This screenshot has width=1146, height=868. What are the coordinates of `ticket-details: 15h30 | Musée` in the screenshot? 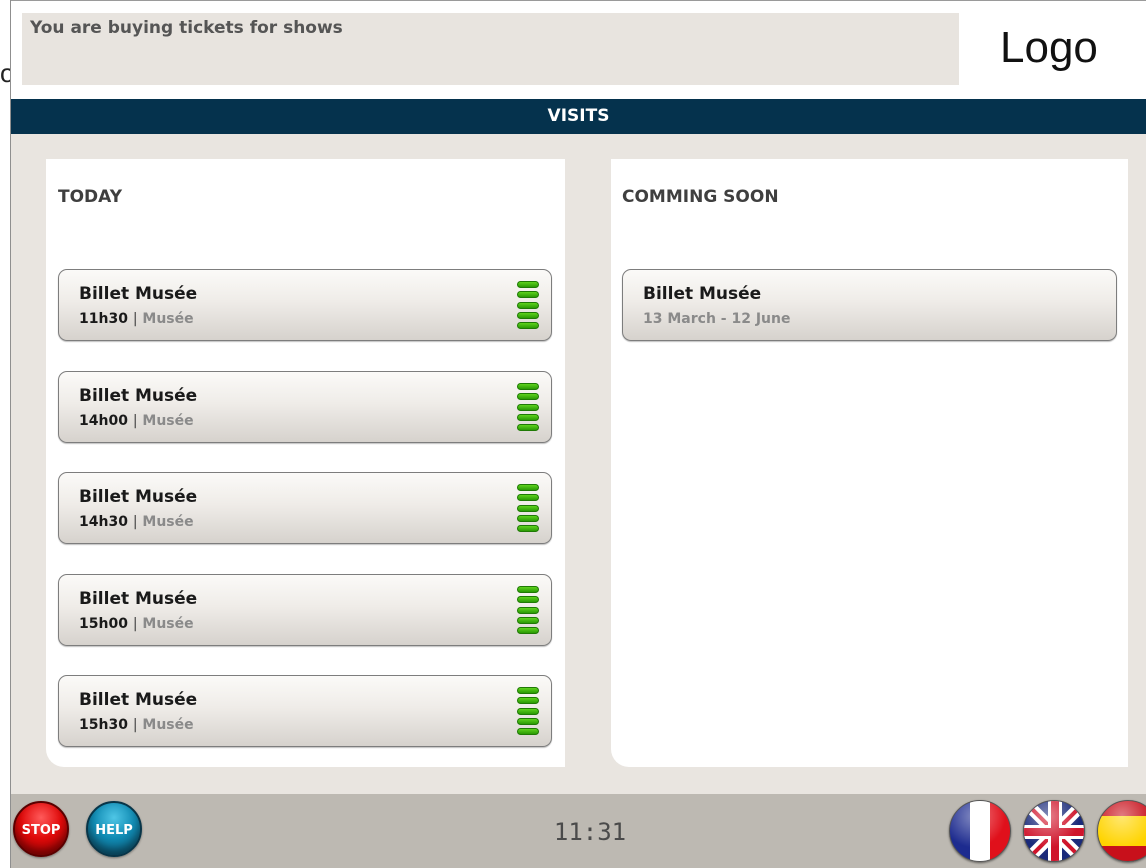 It's located at (136, 725).